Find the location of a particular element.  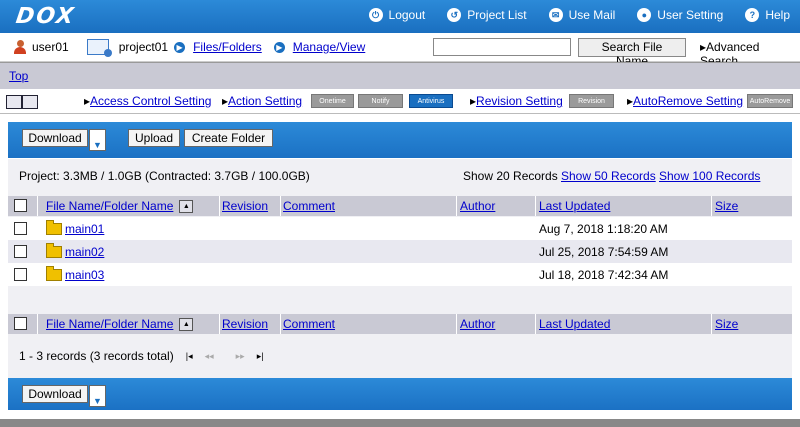

tag-onetime: Onetime is located at coordinates (332, 101).